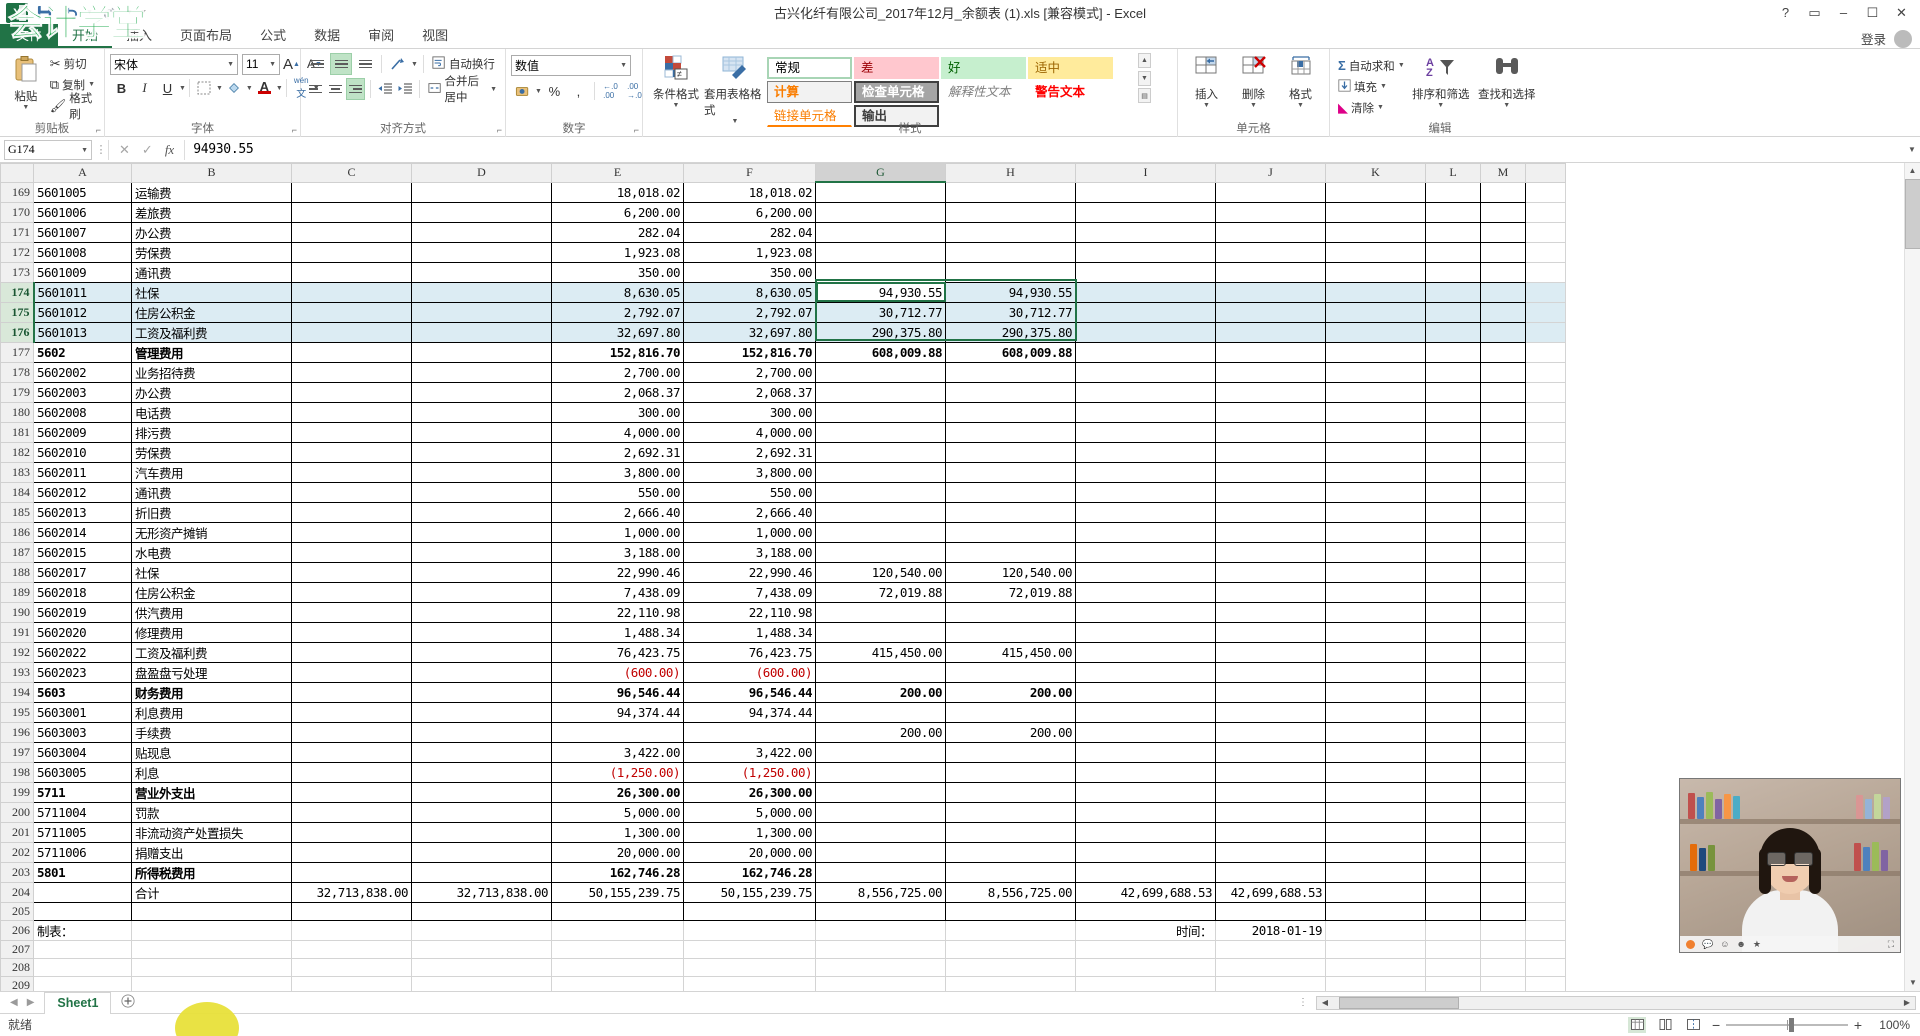 The height and width of the screenshot is (1036, 1920). Describe the element at coordinates (1503, 967) in the screenshot. I see `cell-M208` at that location.